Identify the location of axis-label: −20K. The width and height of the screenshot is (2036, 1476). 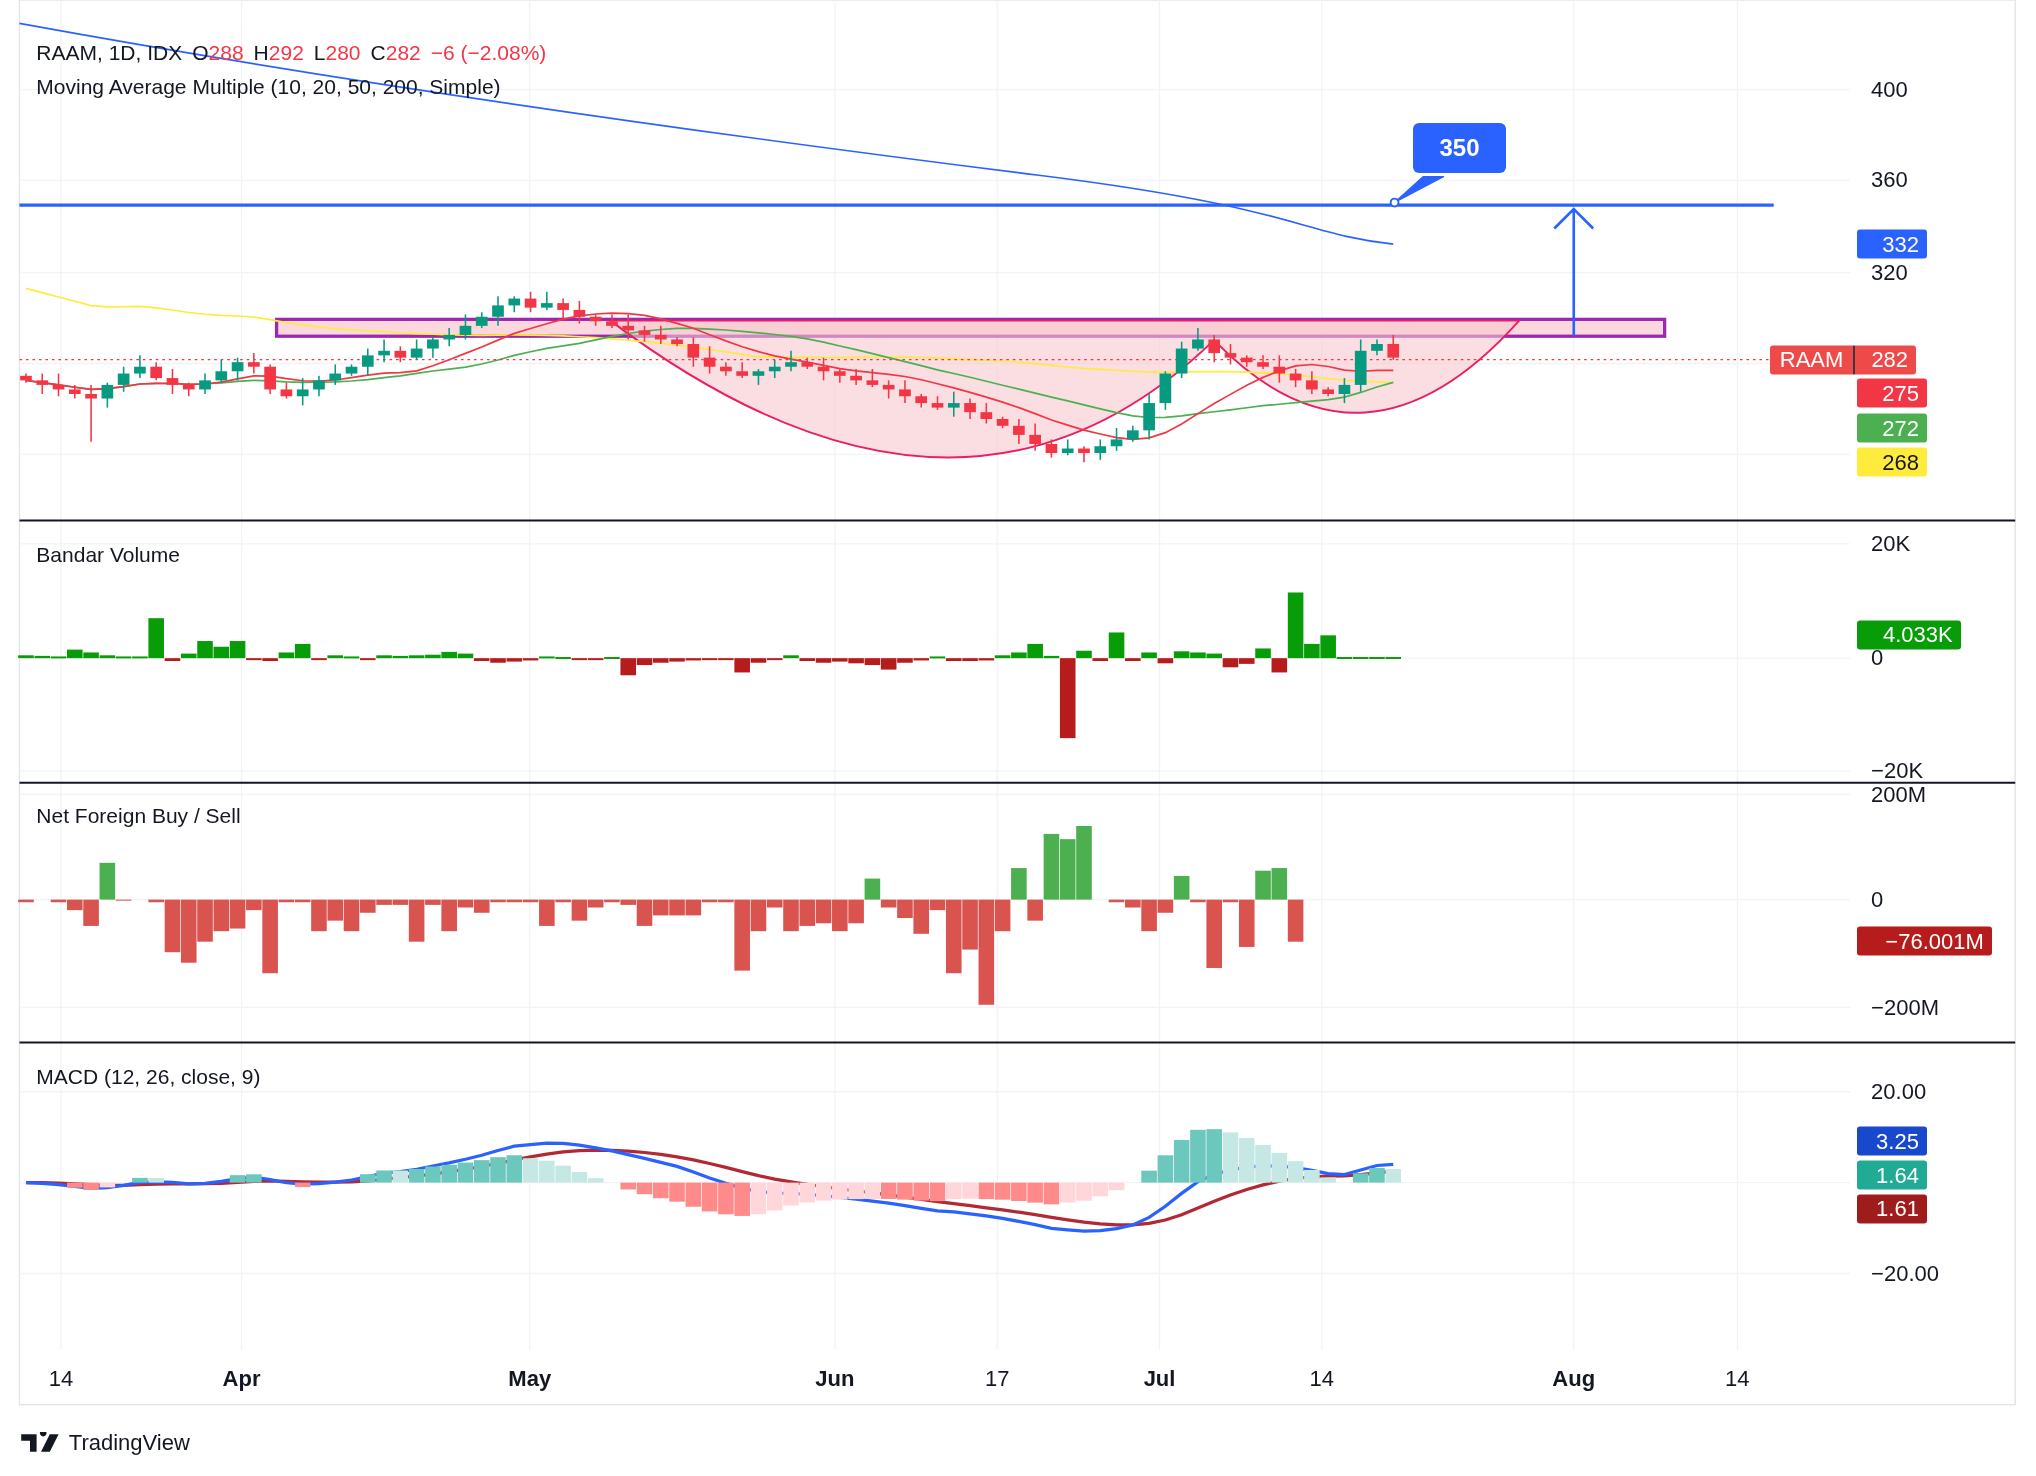
(1897, 771).